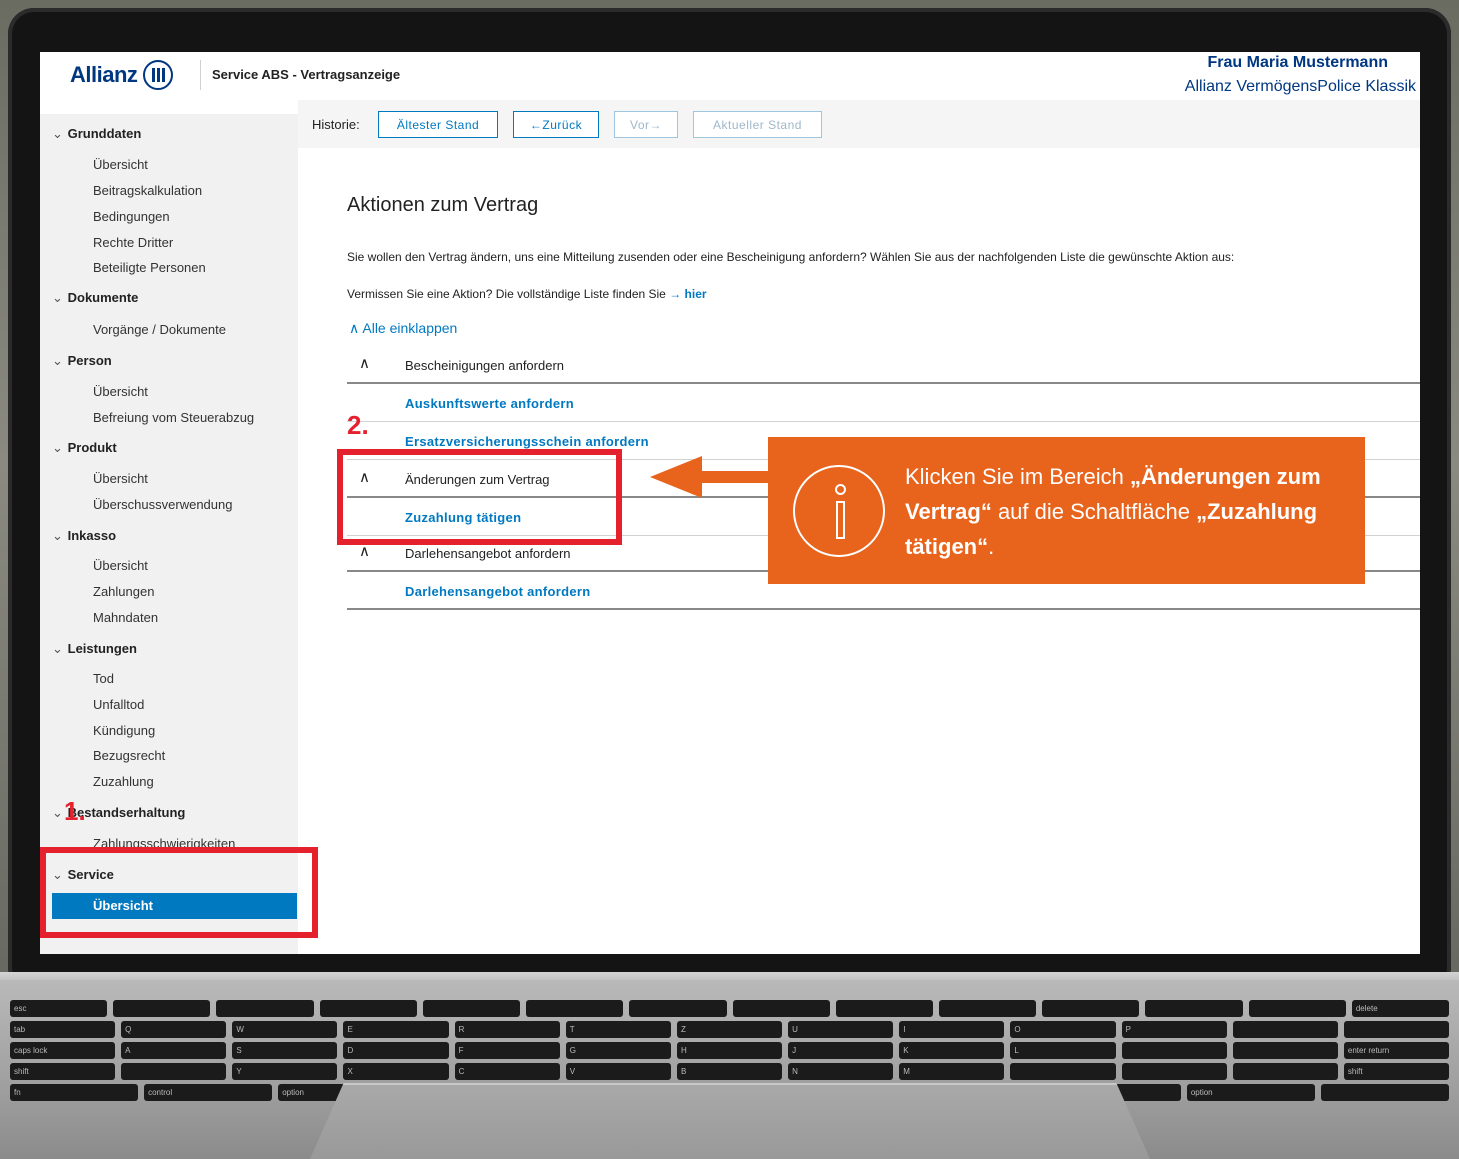 The width and height of the screenshot is (1459, 1159). Describe the element at coordinates (96, 134) in the screenshot. I see `sidebar-section-grunddaten: ⌄ Grunddaten` at that location.